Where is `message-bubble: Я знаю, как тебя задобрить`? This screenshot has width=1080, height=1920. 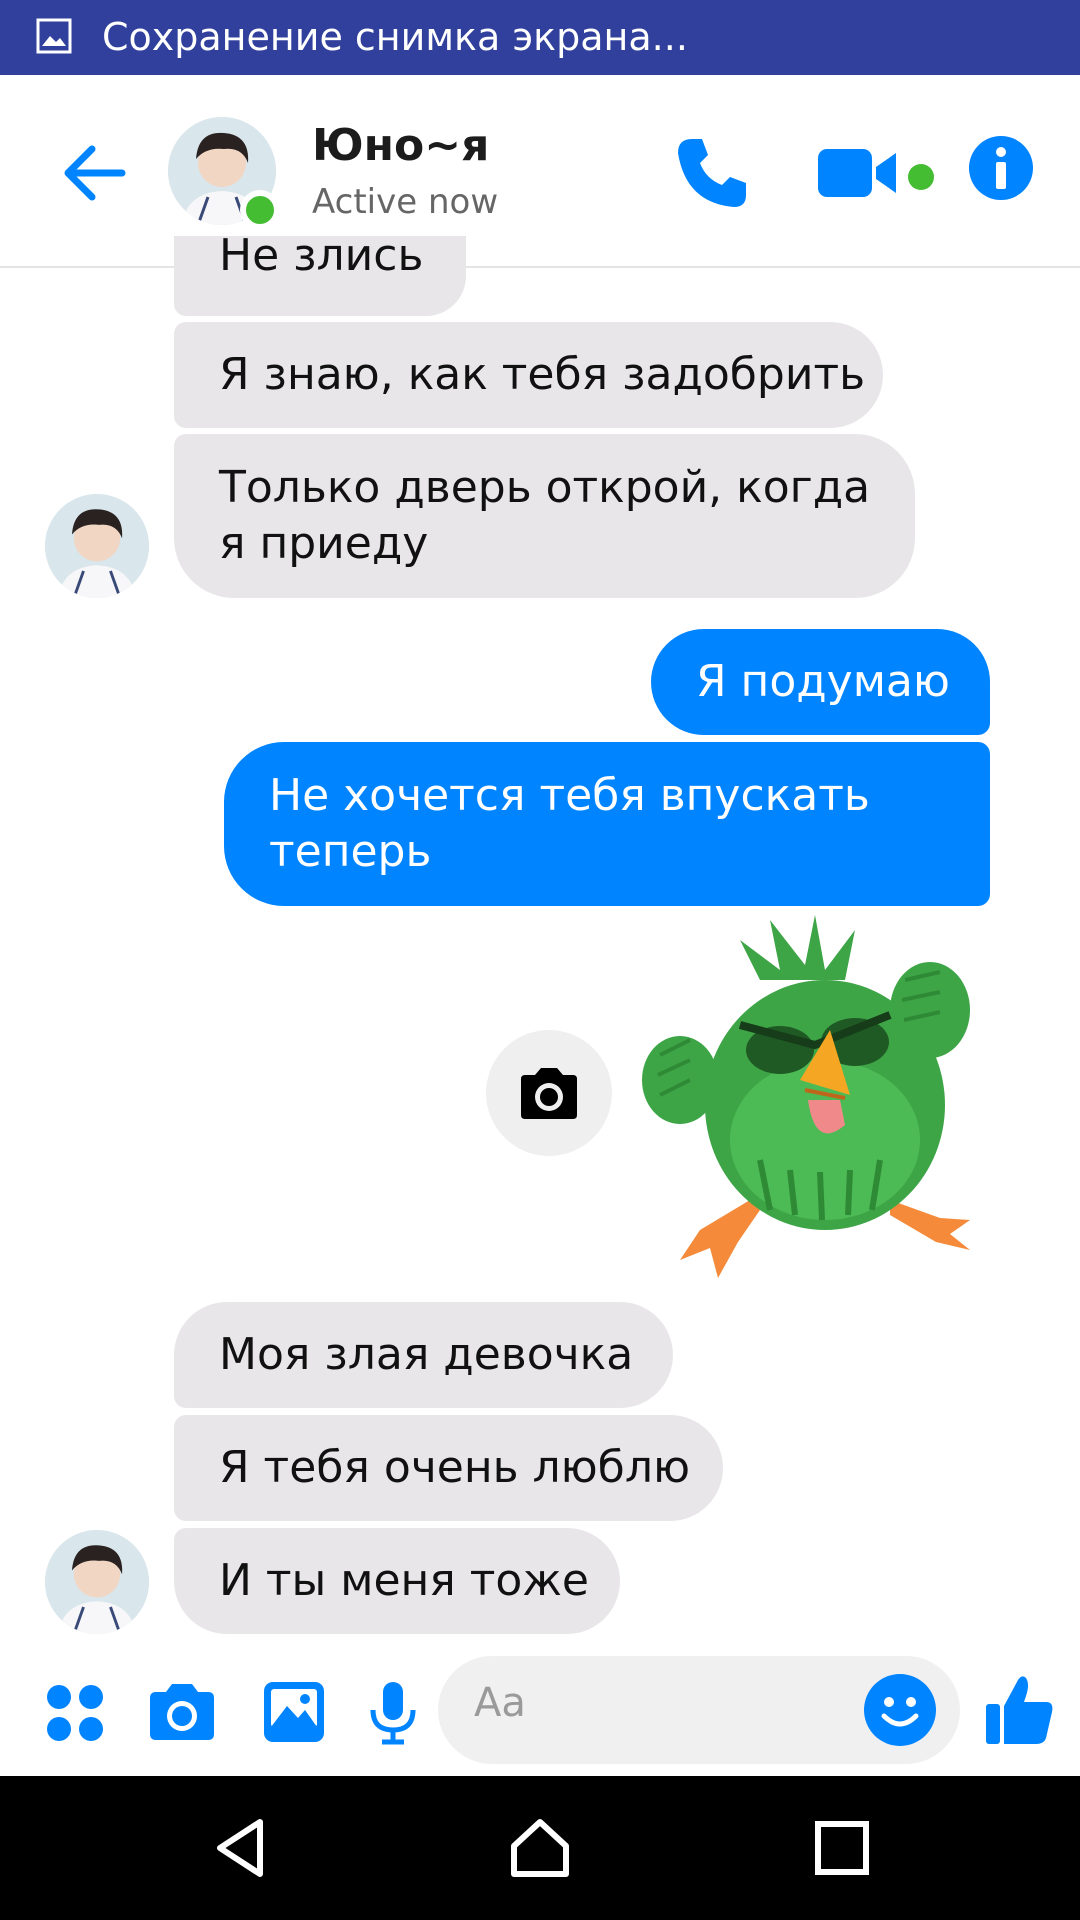 message-bubble: Я знаю, как тебя задобрить is located at coordinates (528, 375).